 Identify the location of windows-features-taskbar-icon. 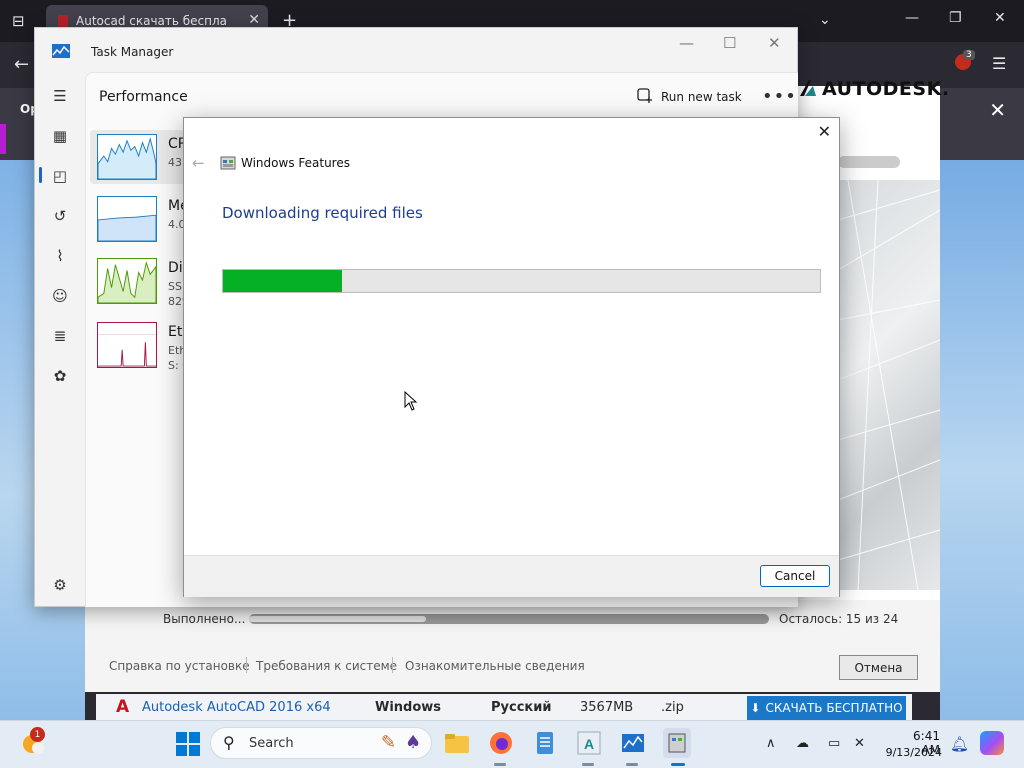
(677, 743).